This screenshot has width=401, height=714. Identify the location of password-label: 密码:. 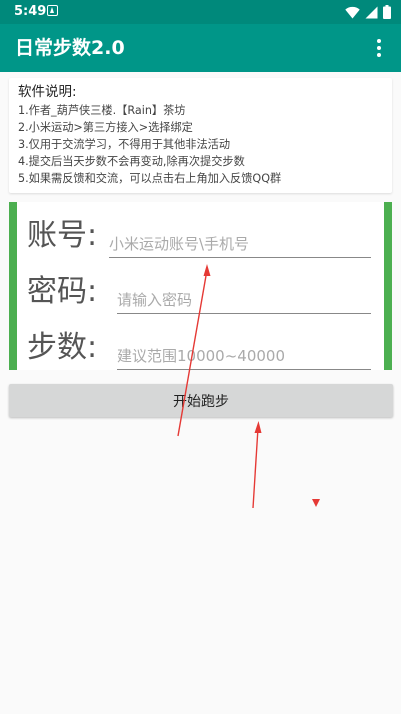
(62, 291).